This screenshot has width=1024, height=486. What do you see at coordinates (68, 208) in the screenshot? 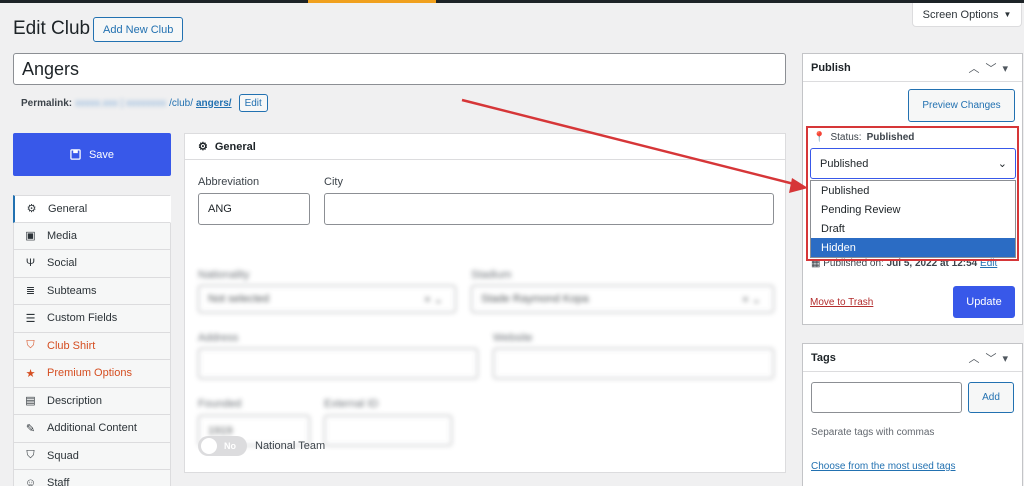
I see `tab-label: General` at bounding box center [68, 208].